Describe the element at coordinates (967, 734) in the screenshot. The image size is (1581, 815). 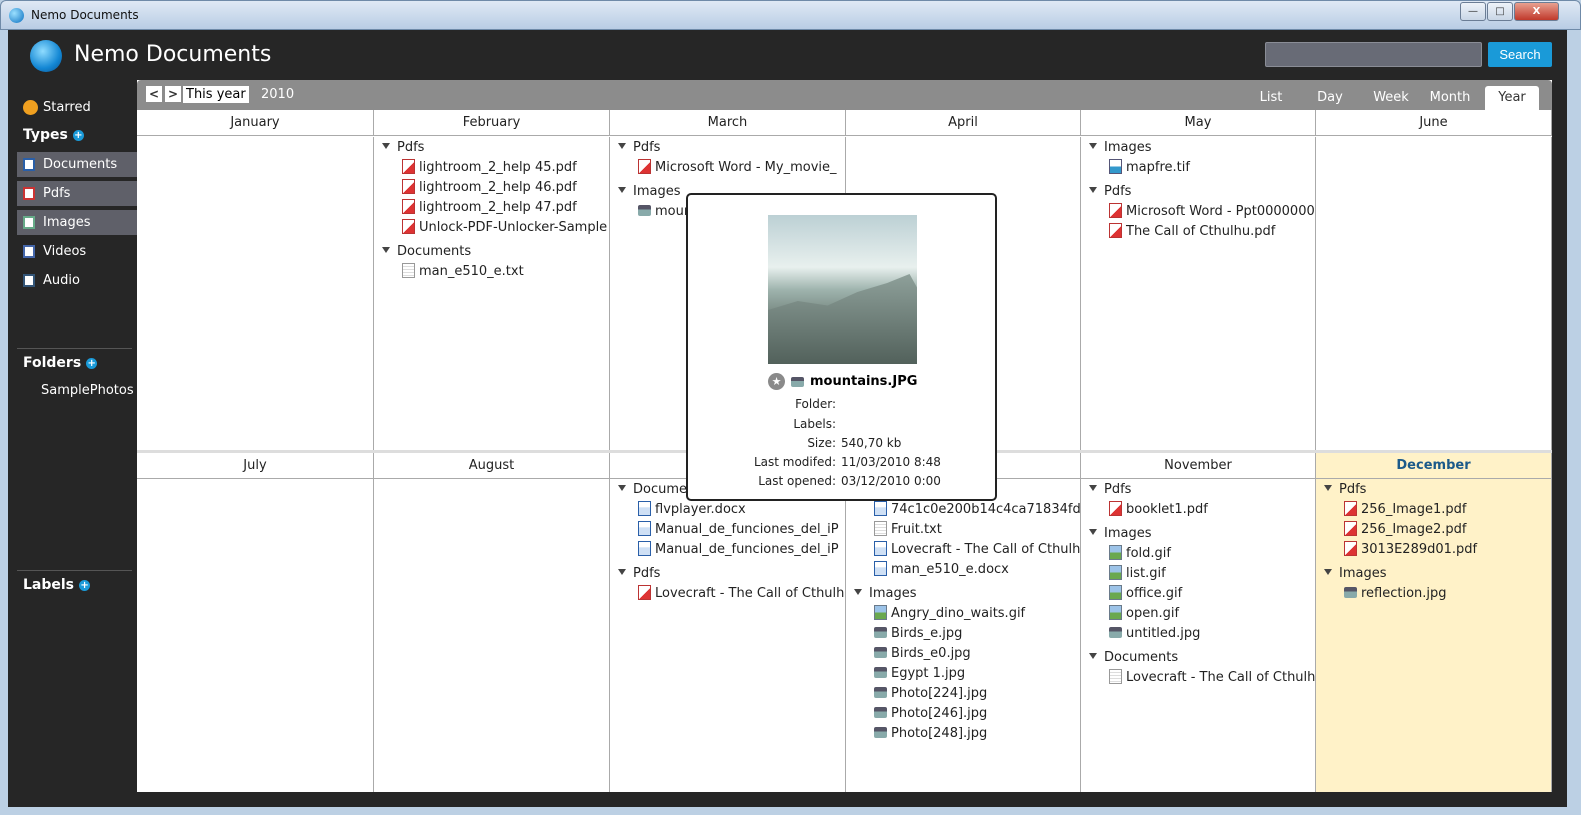
I see `file-item: Photo[248].jpg` at that location.